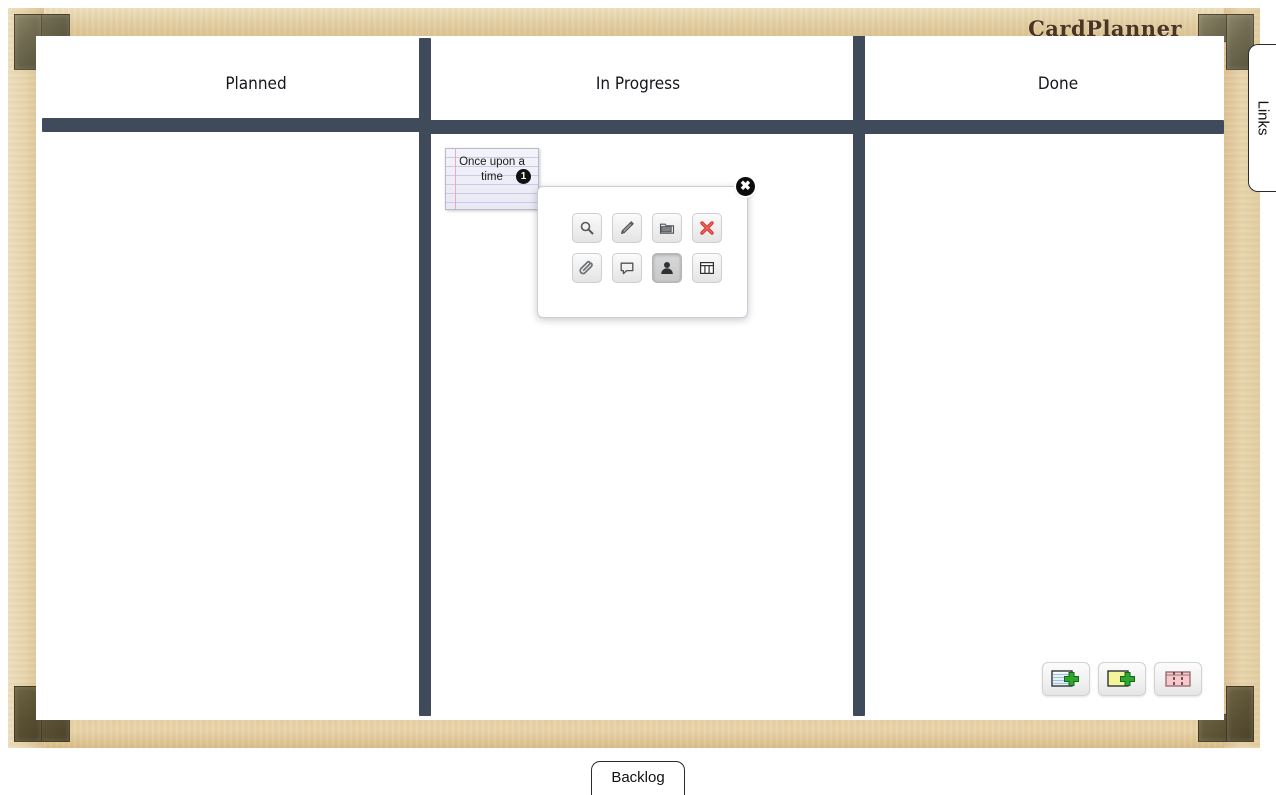 Image resolution: width=1276 pixels, height=795 pixels. I want to click on person-icon, so click(667, 268).